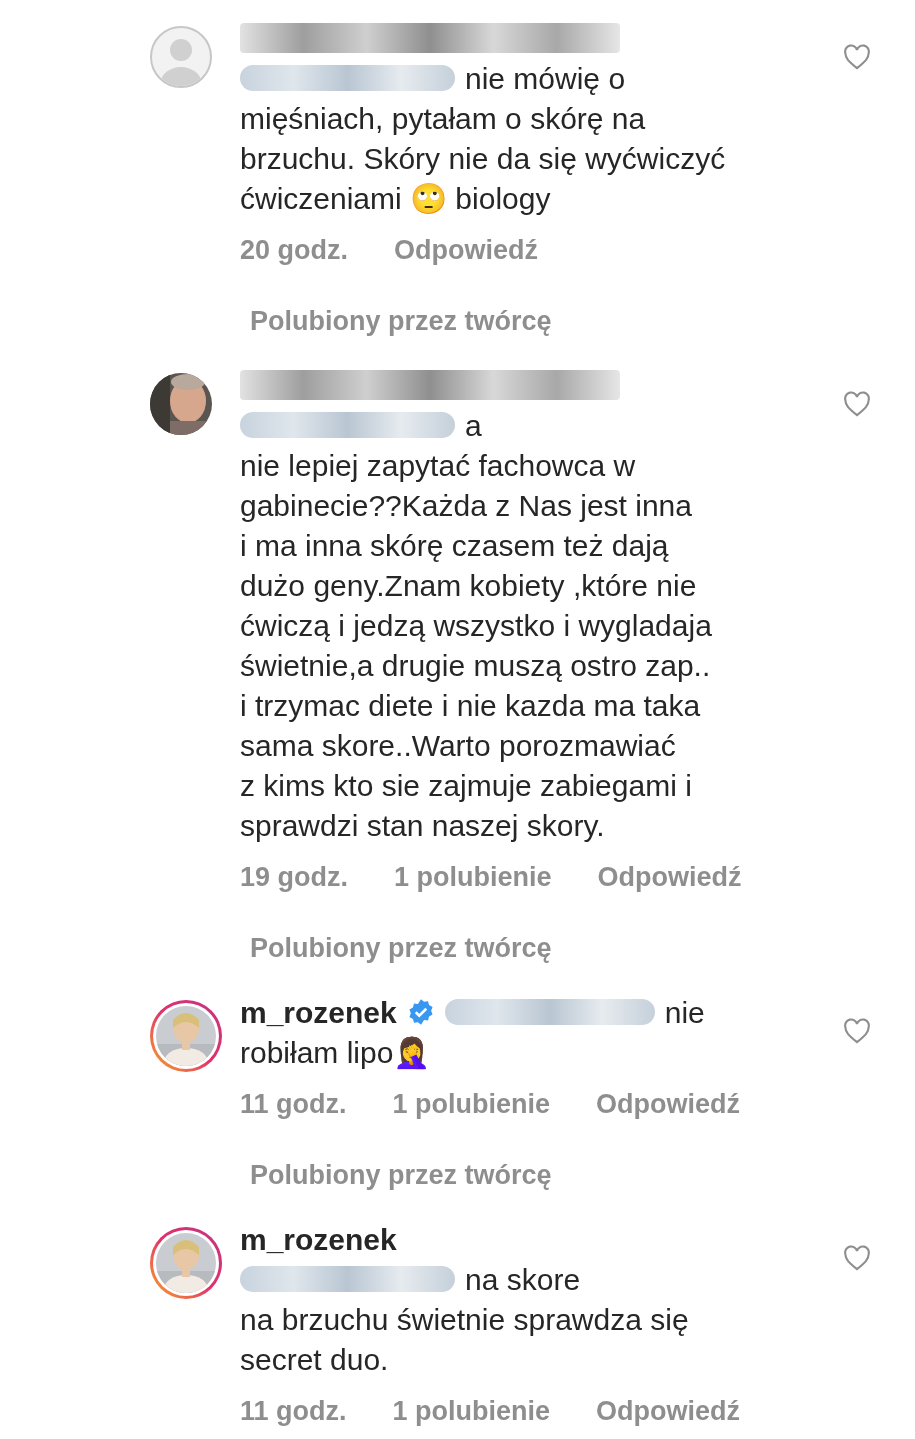  Describe the element at coordinates (466, 505) in the screenshot. I see `comment-text: gabinecie??Każda z Nas jest inna` at that location.